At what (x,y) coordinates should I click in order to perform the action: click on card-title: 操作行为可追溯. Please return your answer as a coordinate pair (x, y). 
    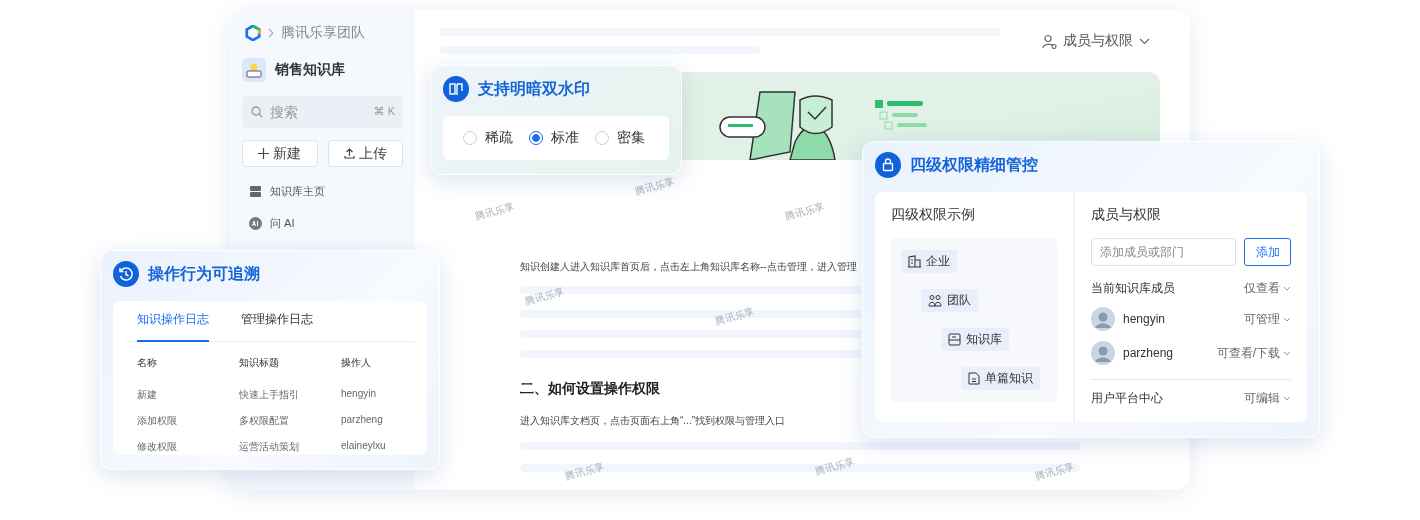
    Looking at the image, I should click on (204, 273).